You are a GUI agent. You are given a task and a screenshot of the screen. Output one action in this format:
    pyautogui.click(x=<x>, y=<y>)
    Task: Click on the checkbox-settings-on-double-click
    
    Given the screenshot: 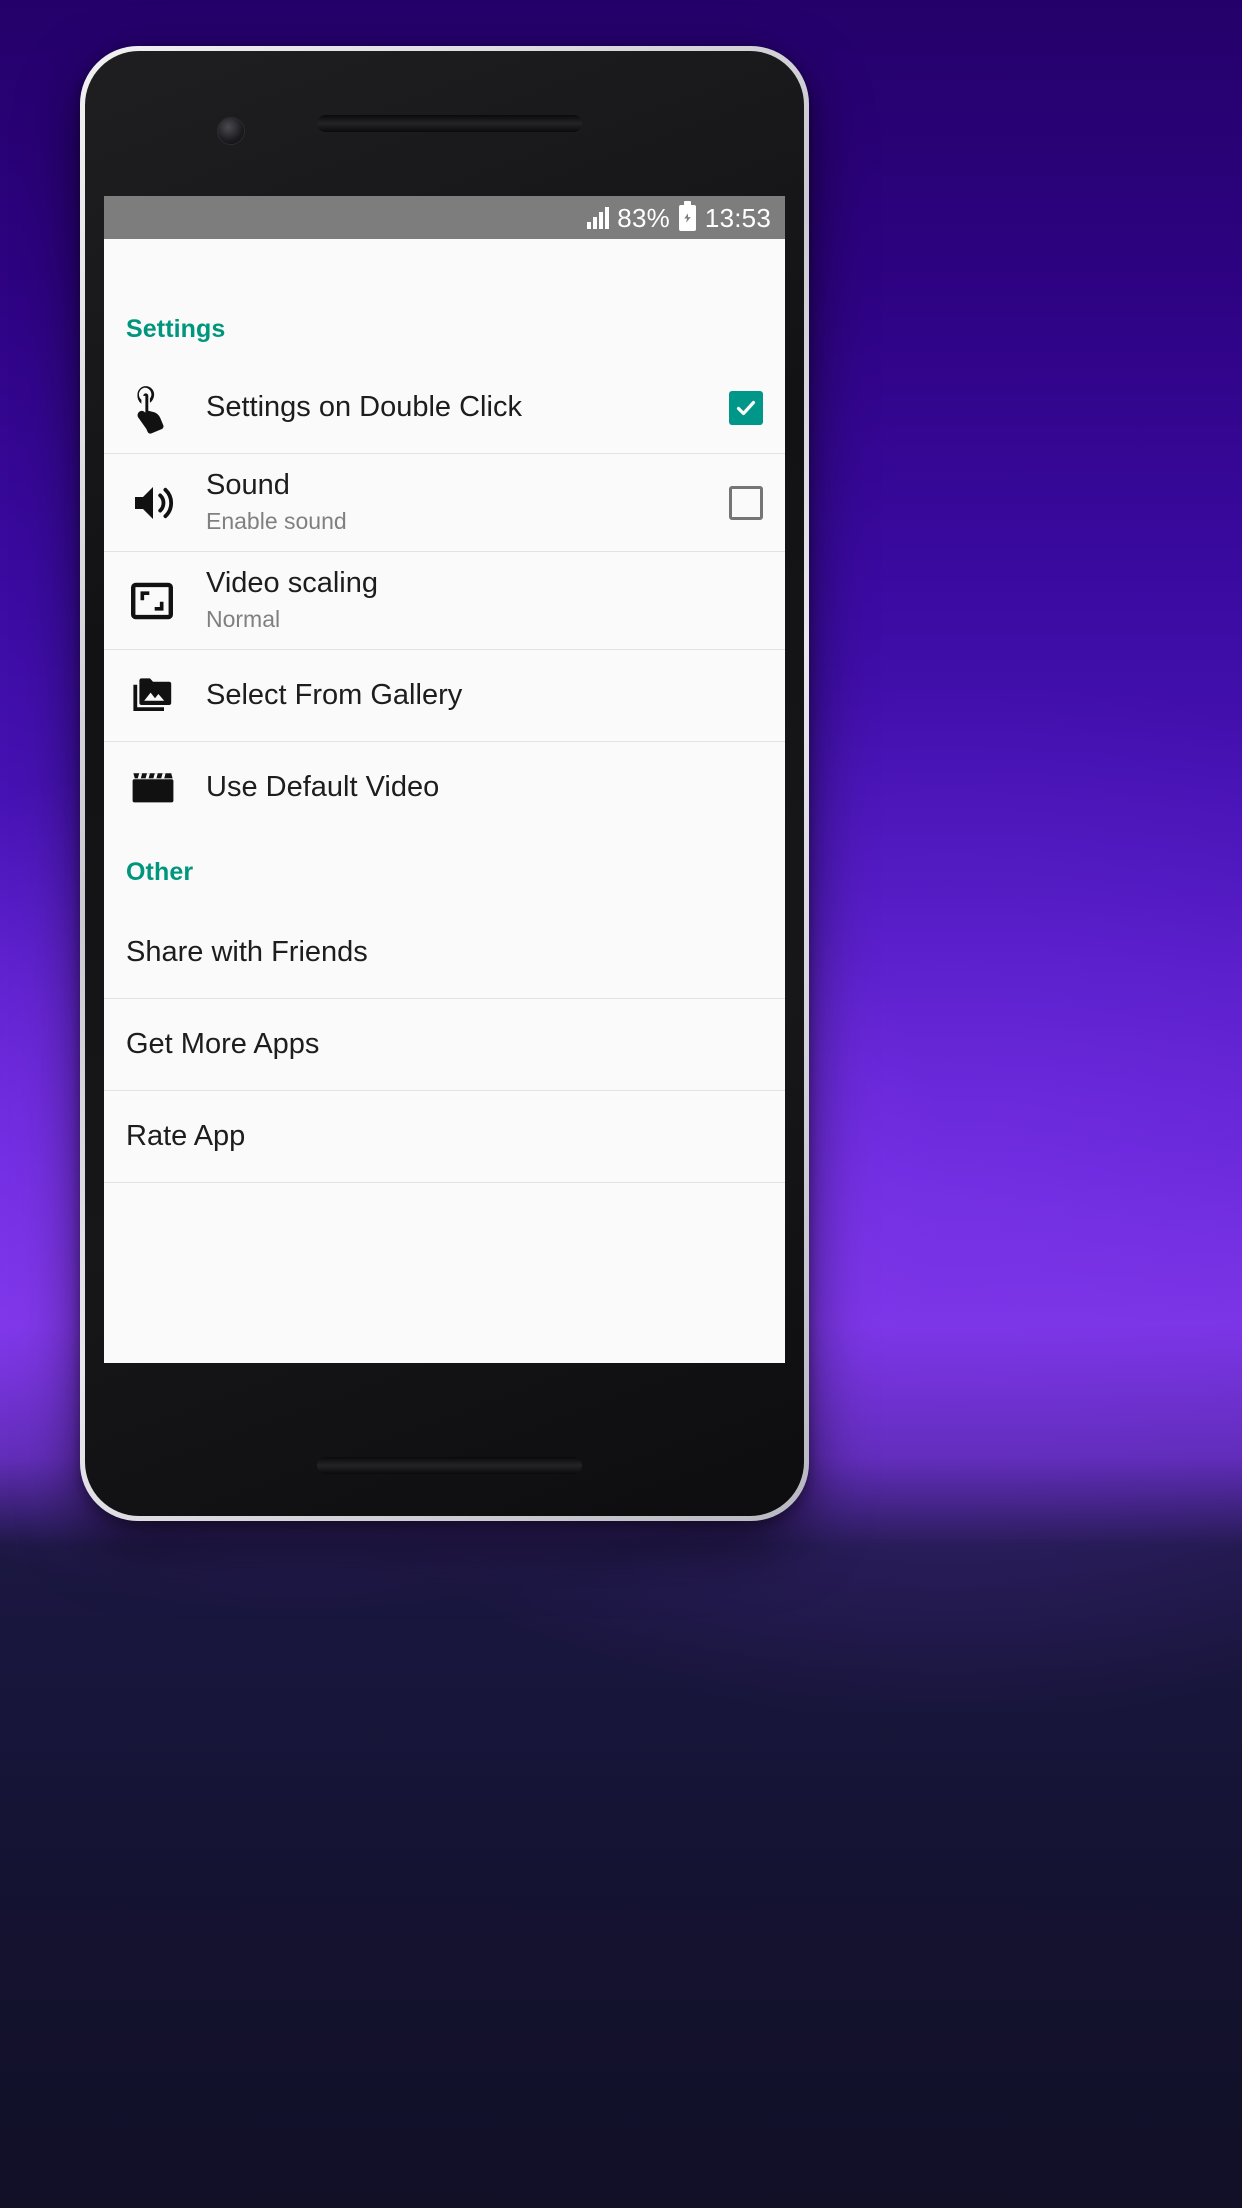 What is the action you would take?
    pyautogui.click(x=746, y=407)
    